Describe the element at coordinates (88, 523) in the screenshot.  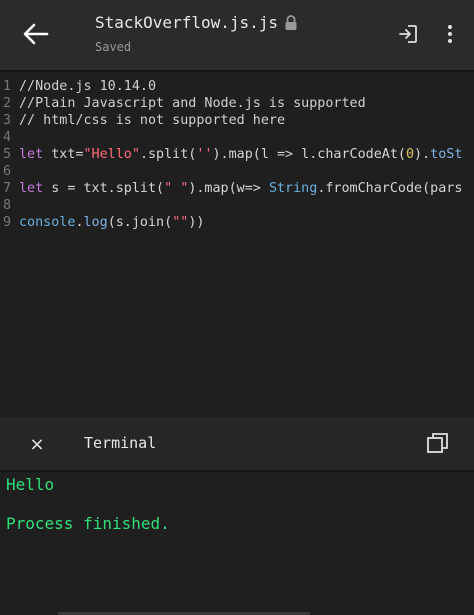
I see `output-line: Process finished.` at that location.